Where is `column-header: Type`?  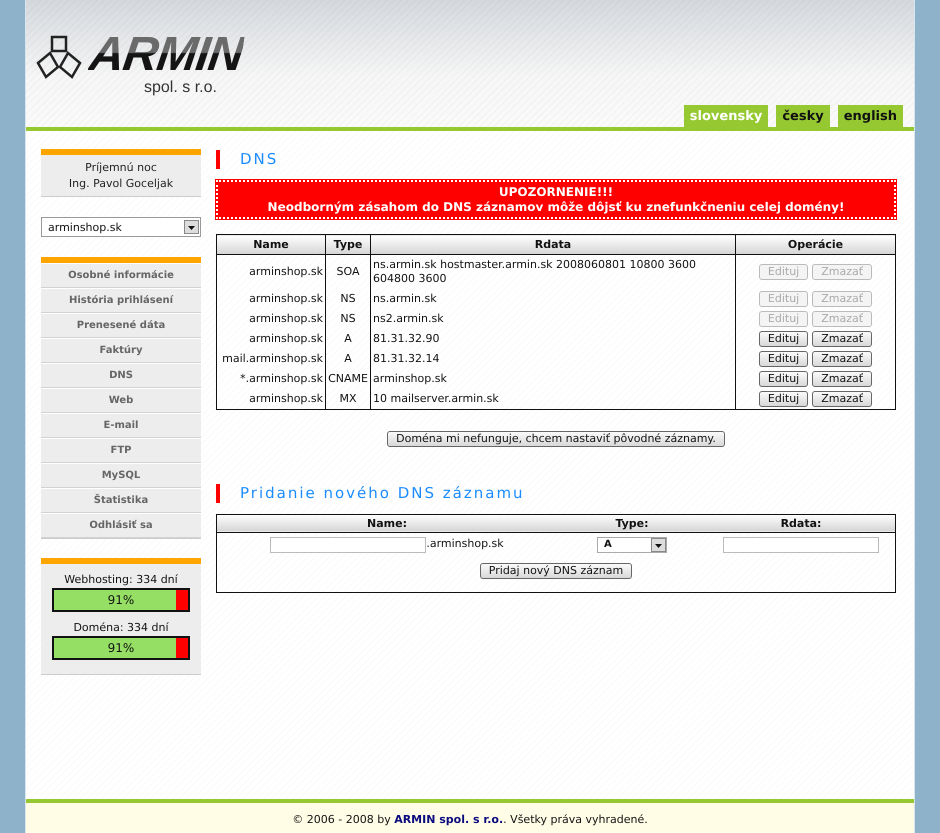
column-header: Type is located at coordinates (348, 244).